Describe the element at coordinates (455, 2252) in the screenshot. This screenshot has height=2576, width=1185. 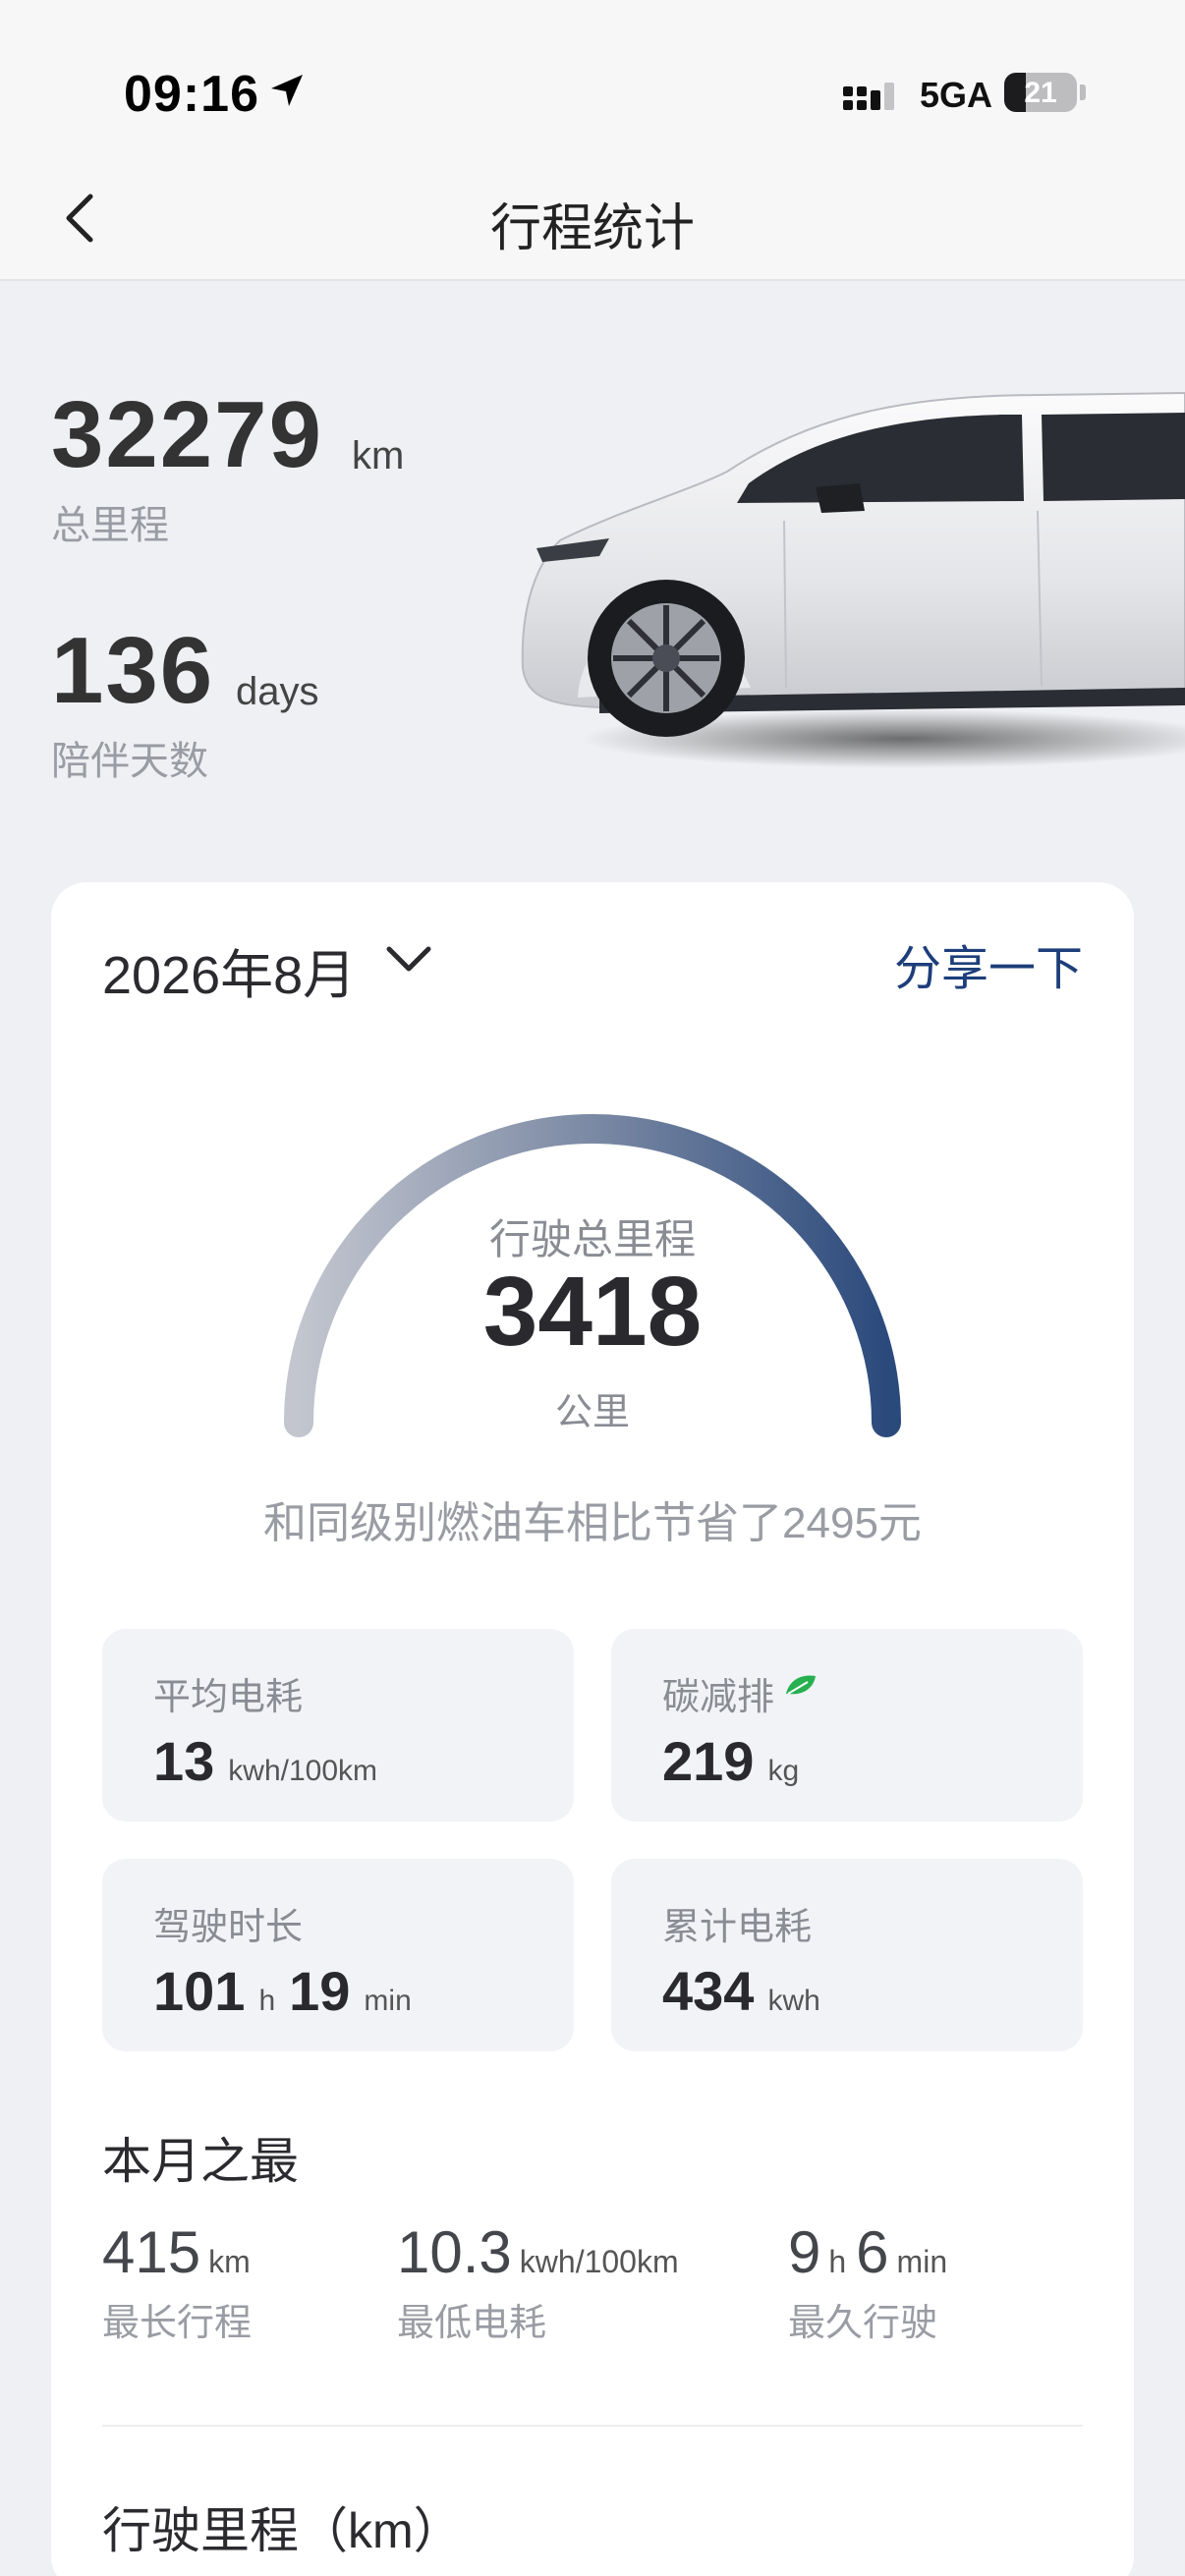
I see `best-value: 10.3` at that location.